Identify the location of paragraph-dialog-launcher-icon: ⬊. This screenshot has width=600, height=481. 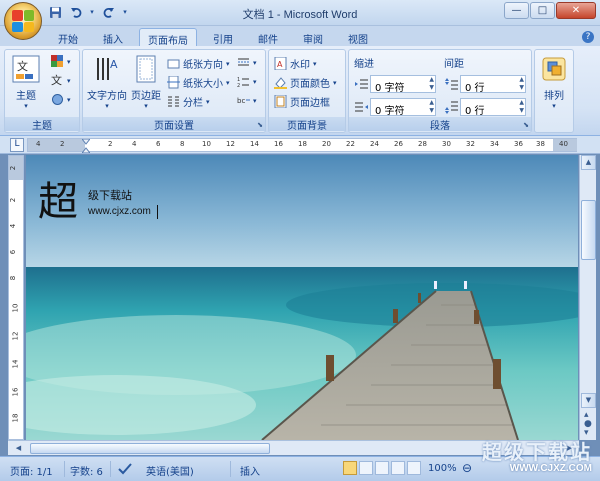
(526, 125).